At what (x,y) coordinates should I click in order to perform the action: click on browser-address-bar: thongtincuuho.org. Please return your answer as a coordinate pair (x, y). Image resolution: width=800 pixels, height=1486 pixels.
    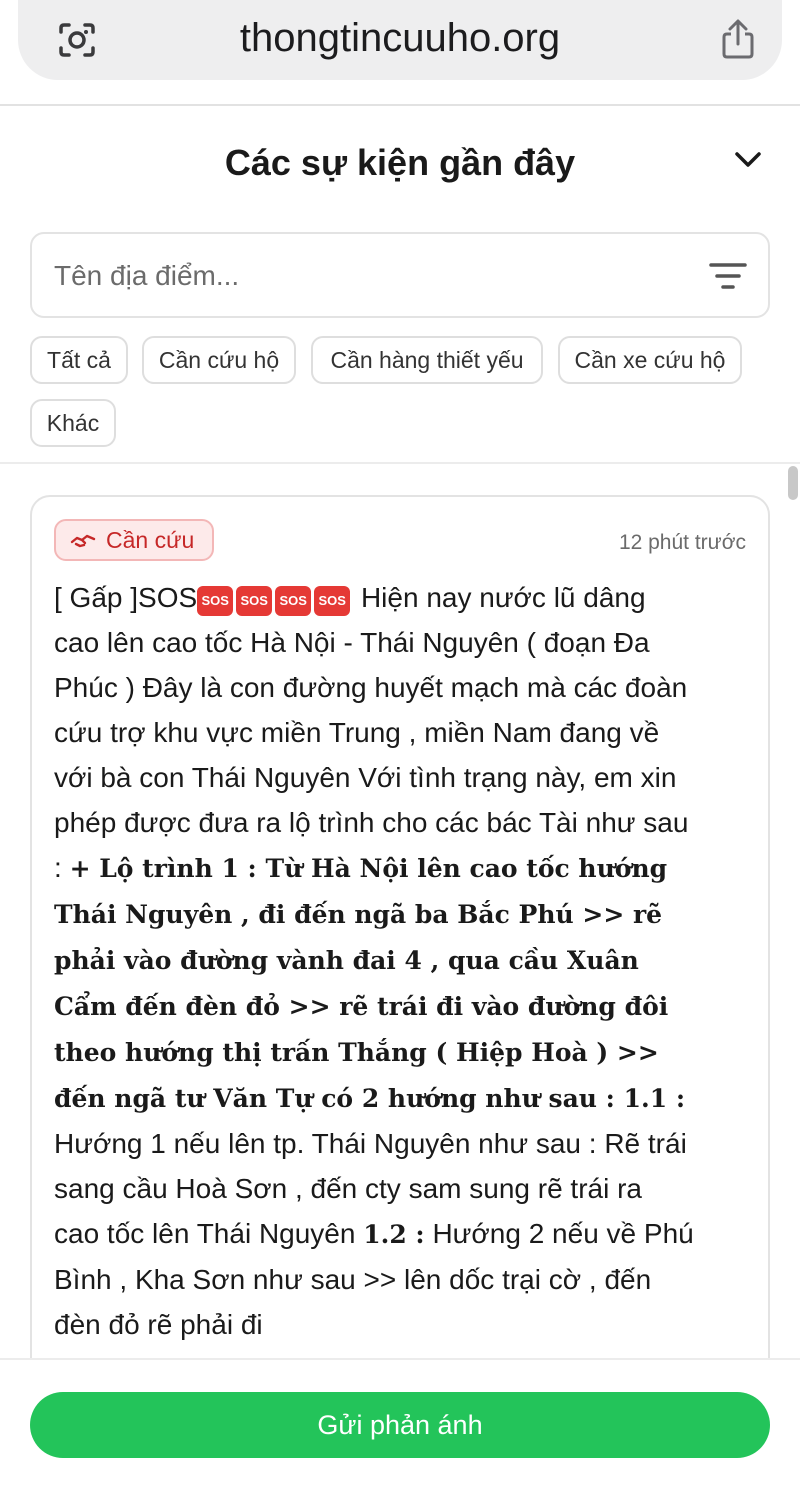
    Looking at the image, I should click on (400, 40).